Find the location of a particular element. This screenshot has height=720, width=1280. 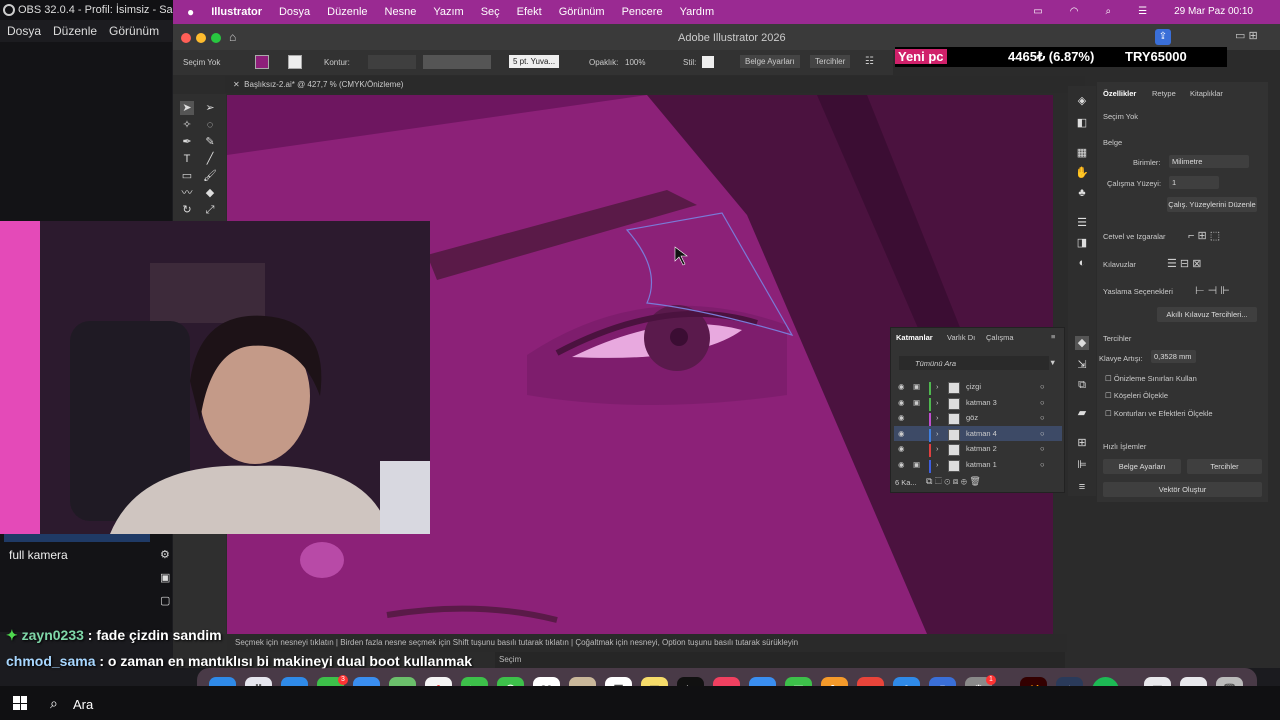

rectangle-tool-icon: ▭ is located at coordinates (187, 176).